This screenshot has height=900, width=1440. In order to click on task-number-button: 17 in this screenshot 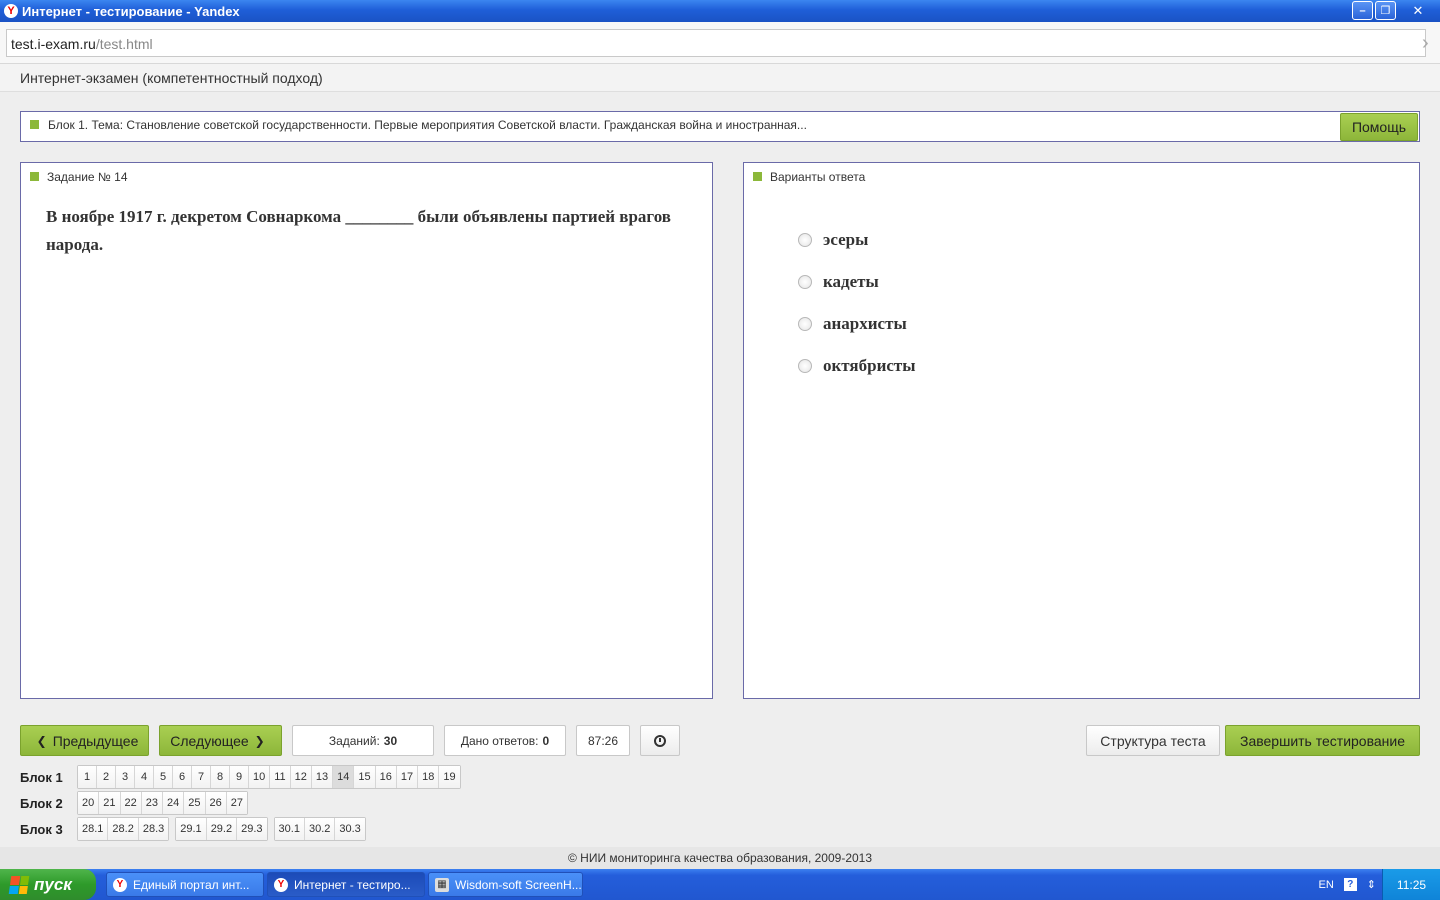, I will do `click(407, 777)`.